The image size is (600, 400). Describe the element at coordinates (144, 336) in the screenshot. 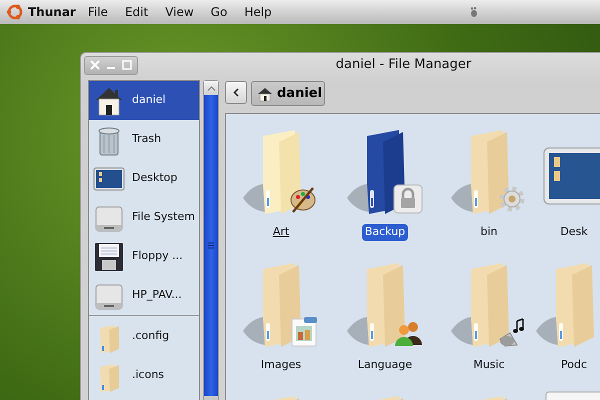

I see `sidebar-item: .config` at that location.